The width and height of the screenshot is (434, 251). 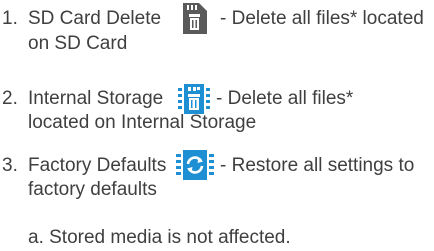 What do you see at coordinates (194, 18) in the screenshot?
I see `sd-card-delete-icon` at bounding box center [194, 18].